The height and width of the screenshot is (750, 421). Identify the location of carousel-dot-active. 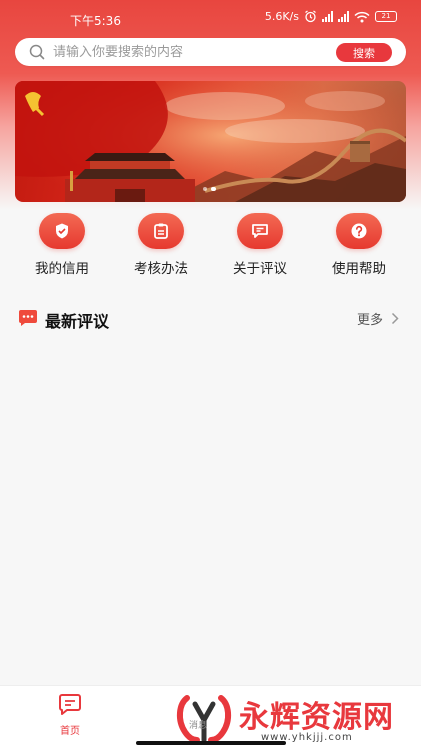
(213, 189).